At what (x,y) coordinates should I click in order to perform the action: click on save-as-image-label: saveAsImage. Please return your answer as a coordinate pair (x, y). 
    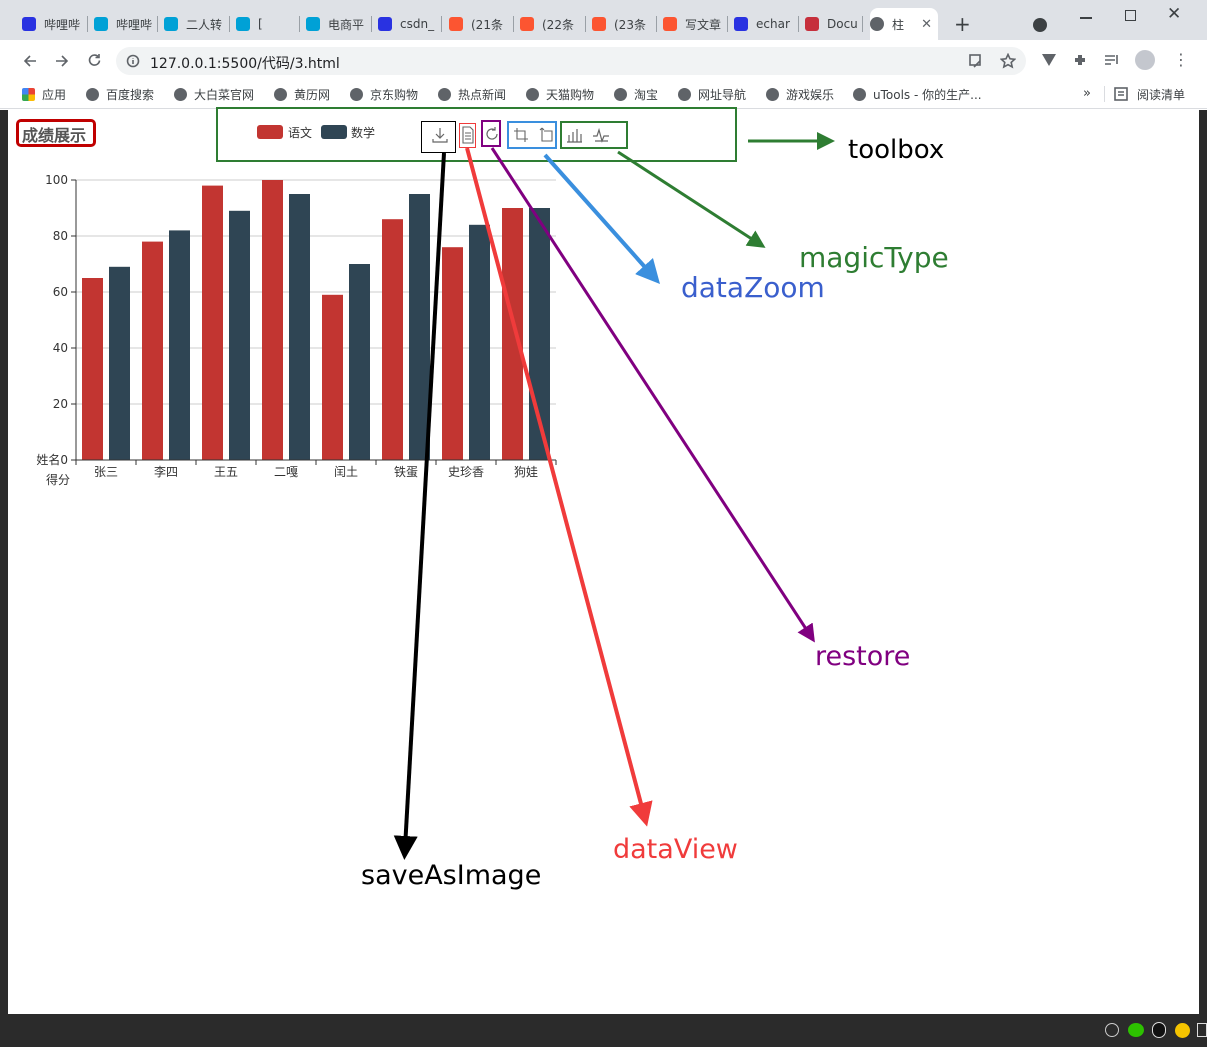
    Looking at the image, I should click on (451, 875).